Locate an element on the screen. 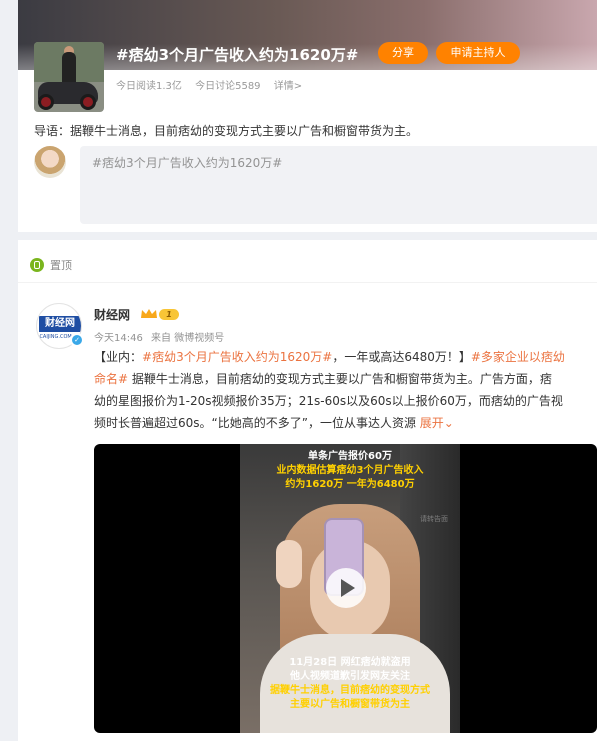 The width and height of the screenshot is (597, 741). crown-icon is located at coordinates (149, 313).